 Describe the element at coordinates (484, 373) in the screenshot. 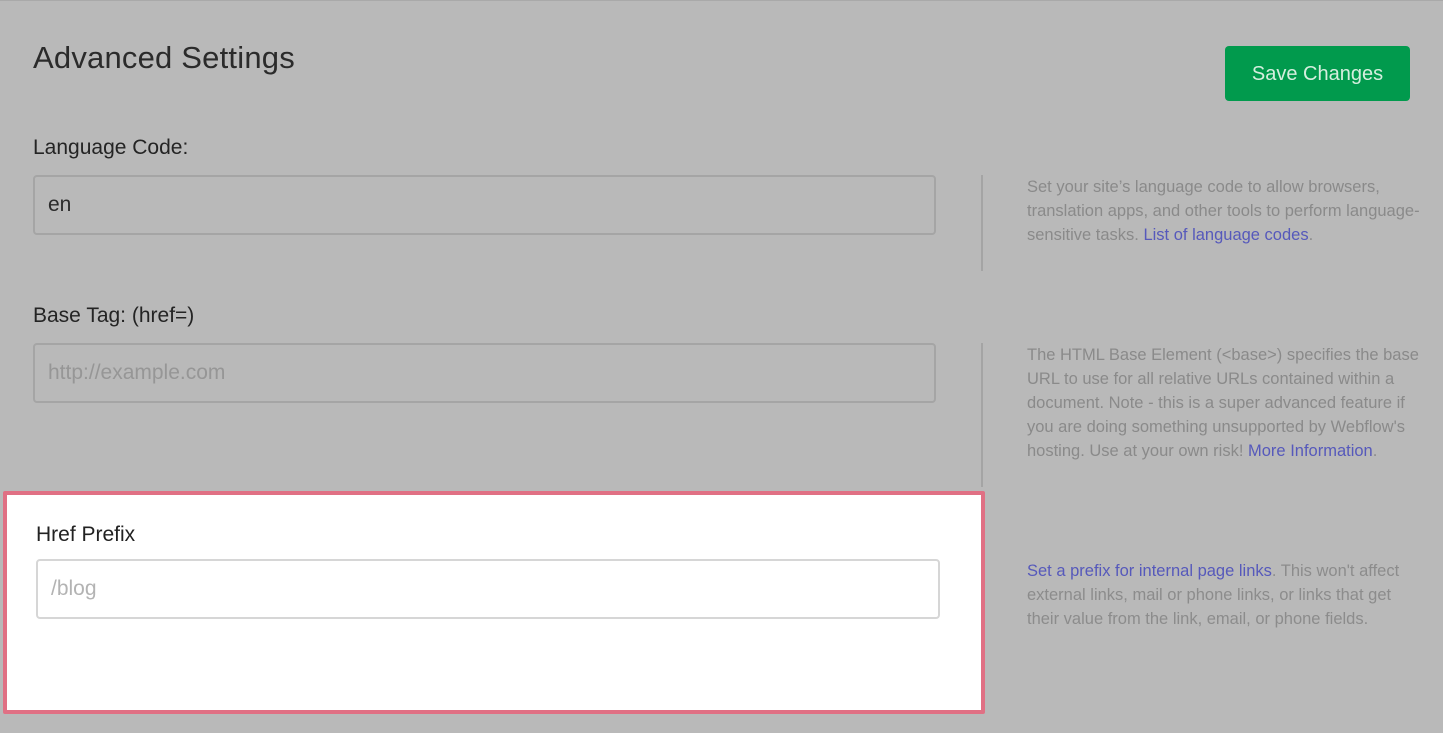

I see `base-tag-input` at that location.